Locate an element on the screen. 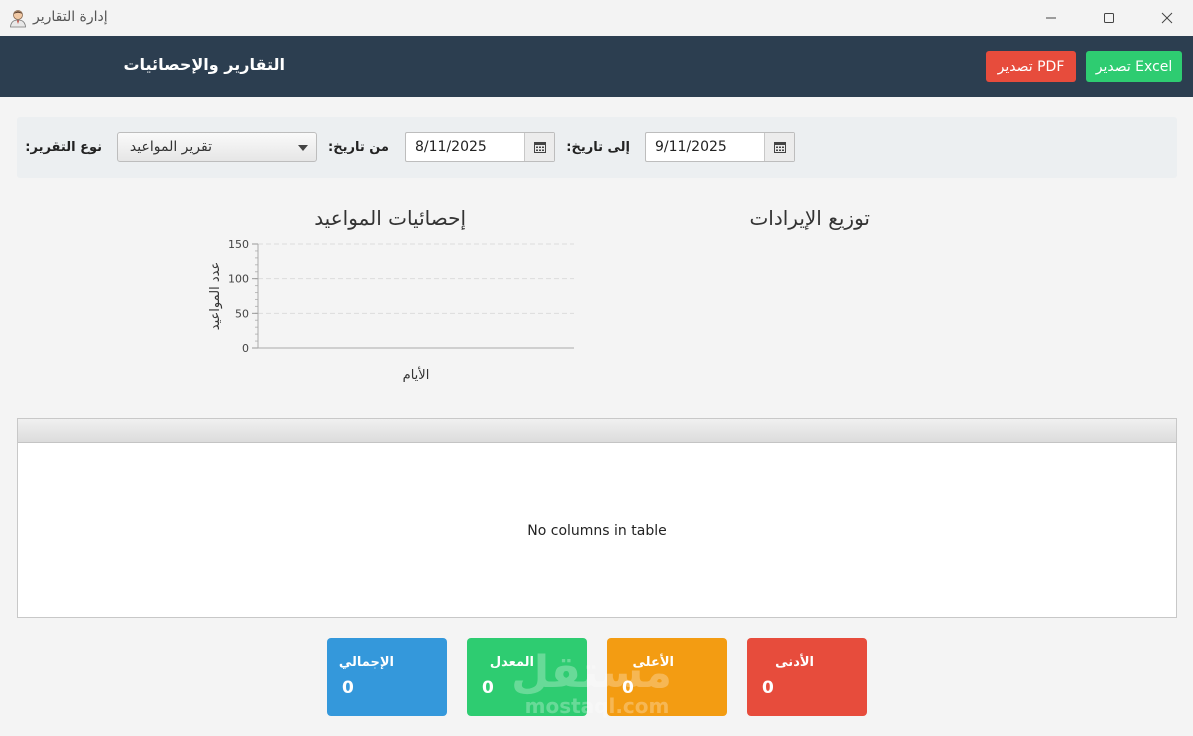 The width and height of the screenshot is (1193, 736). export-excel-button: تصدير Excel is located at coordinates (1134, 66).